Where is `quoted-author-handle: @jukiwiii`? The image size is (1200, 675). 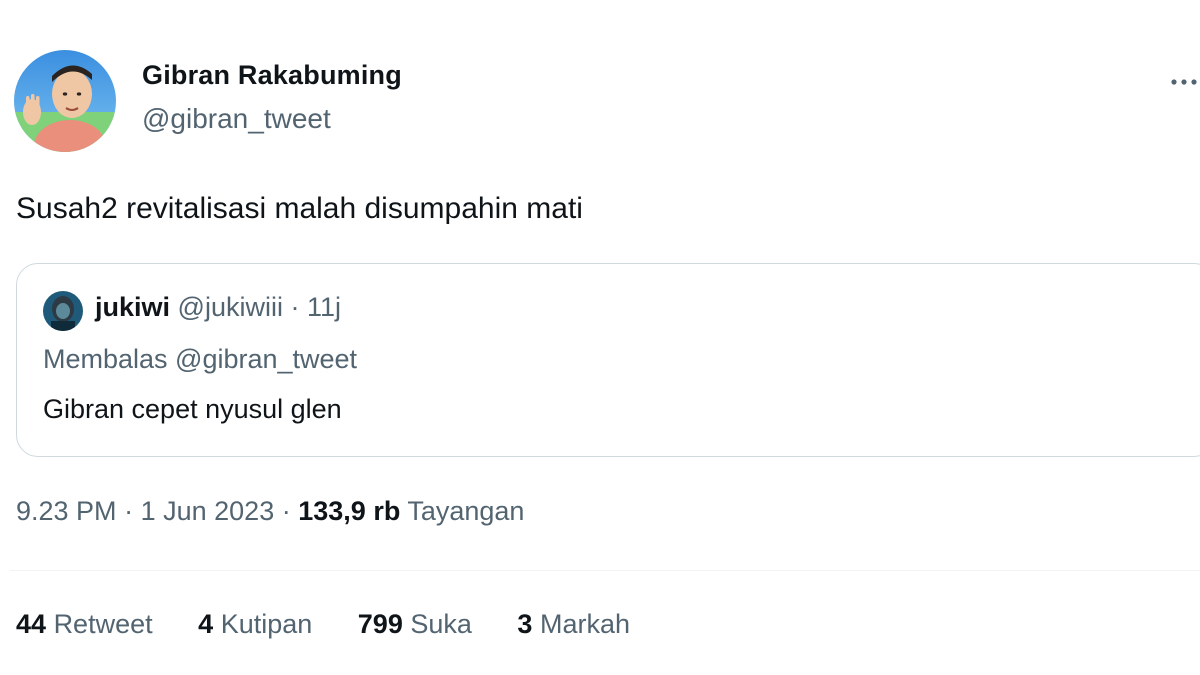 quoted-author-handle: @jukiwiii is located at coordinates (230, 307).